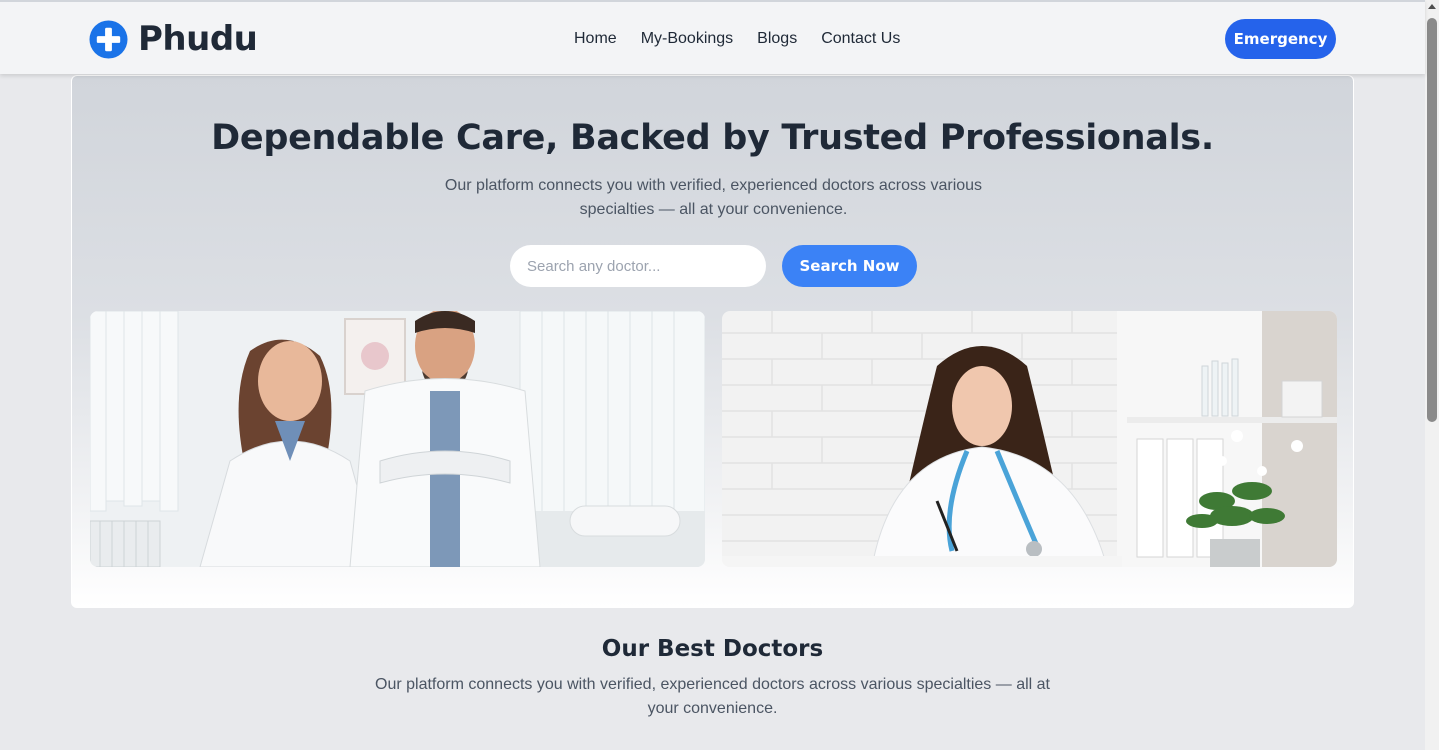  I want to click on hero-image-doctor-writing, so click(1029, 439).